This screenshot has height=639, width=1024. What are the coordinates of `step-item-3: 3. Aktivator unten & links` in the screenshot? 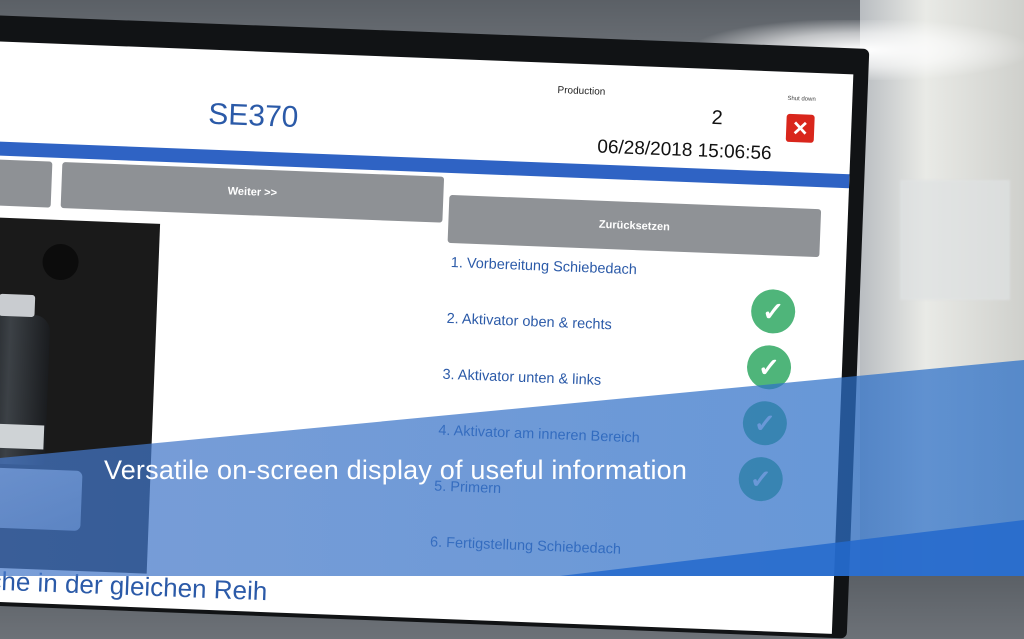 It's located at (521, 378).